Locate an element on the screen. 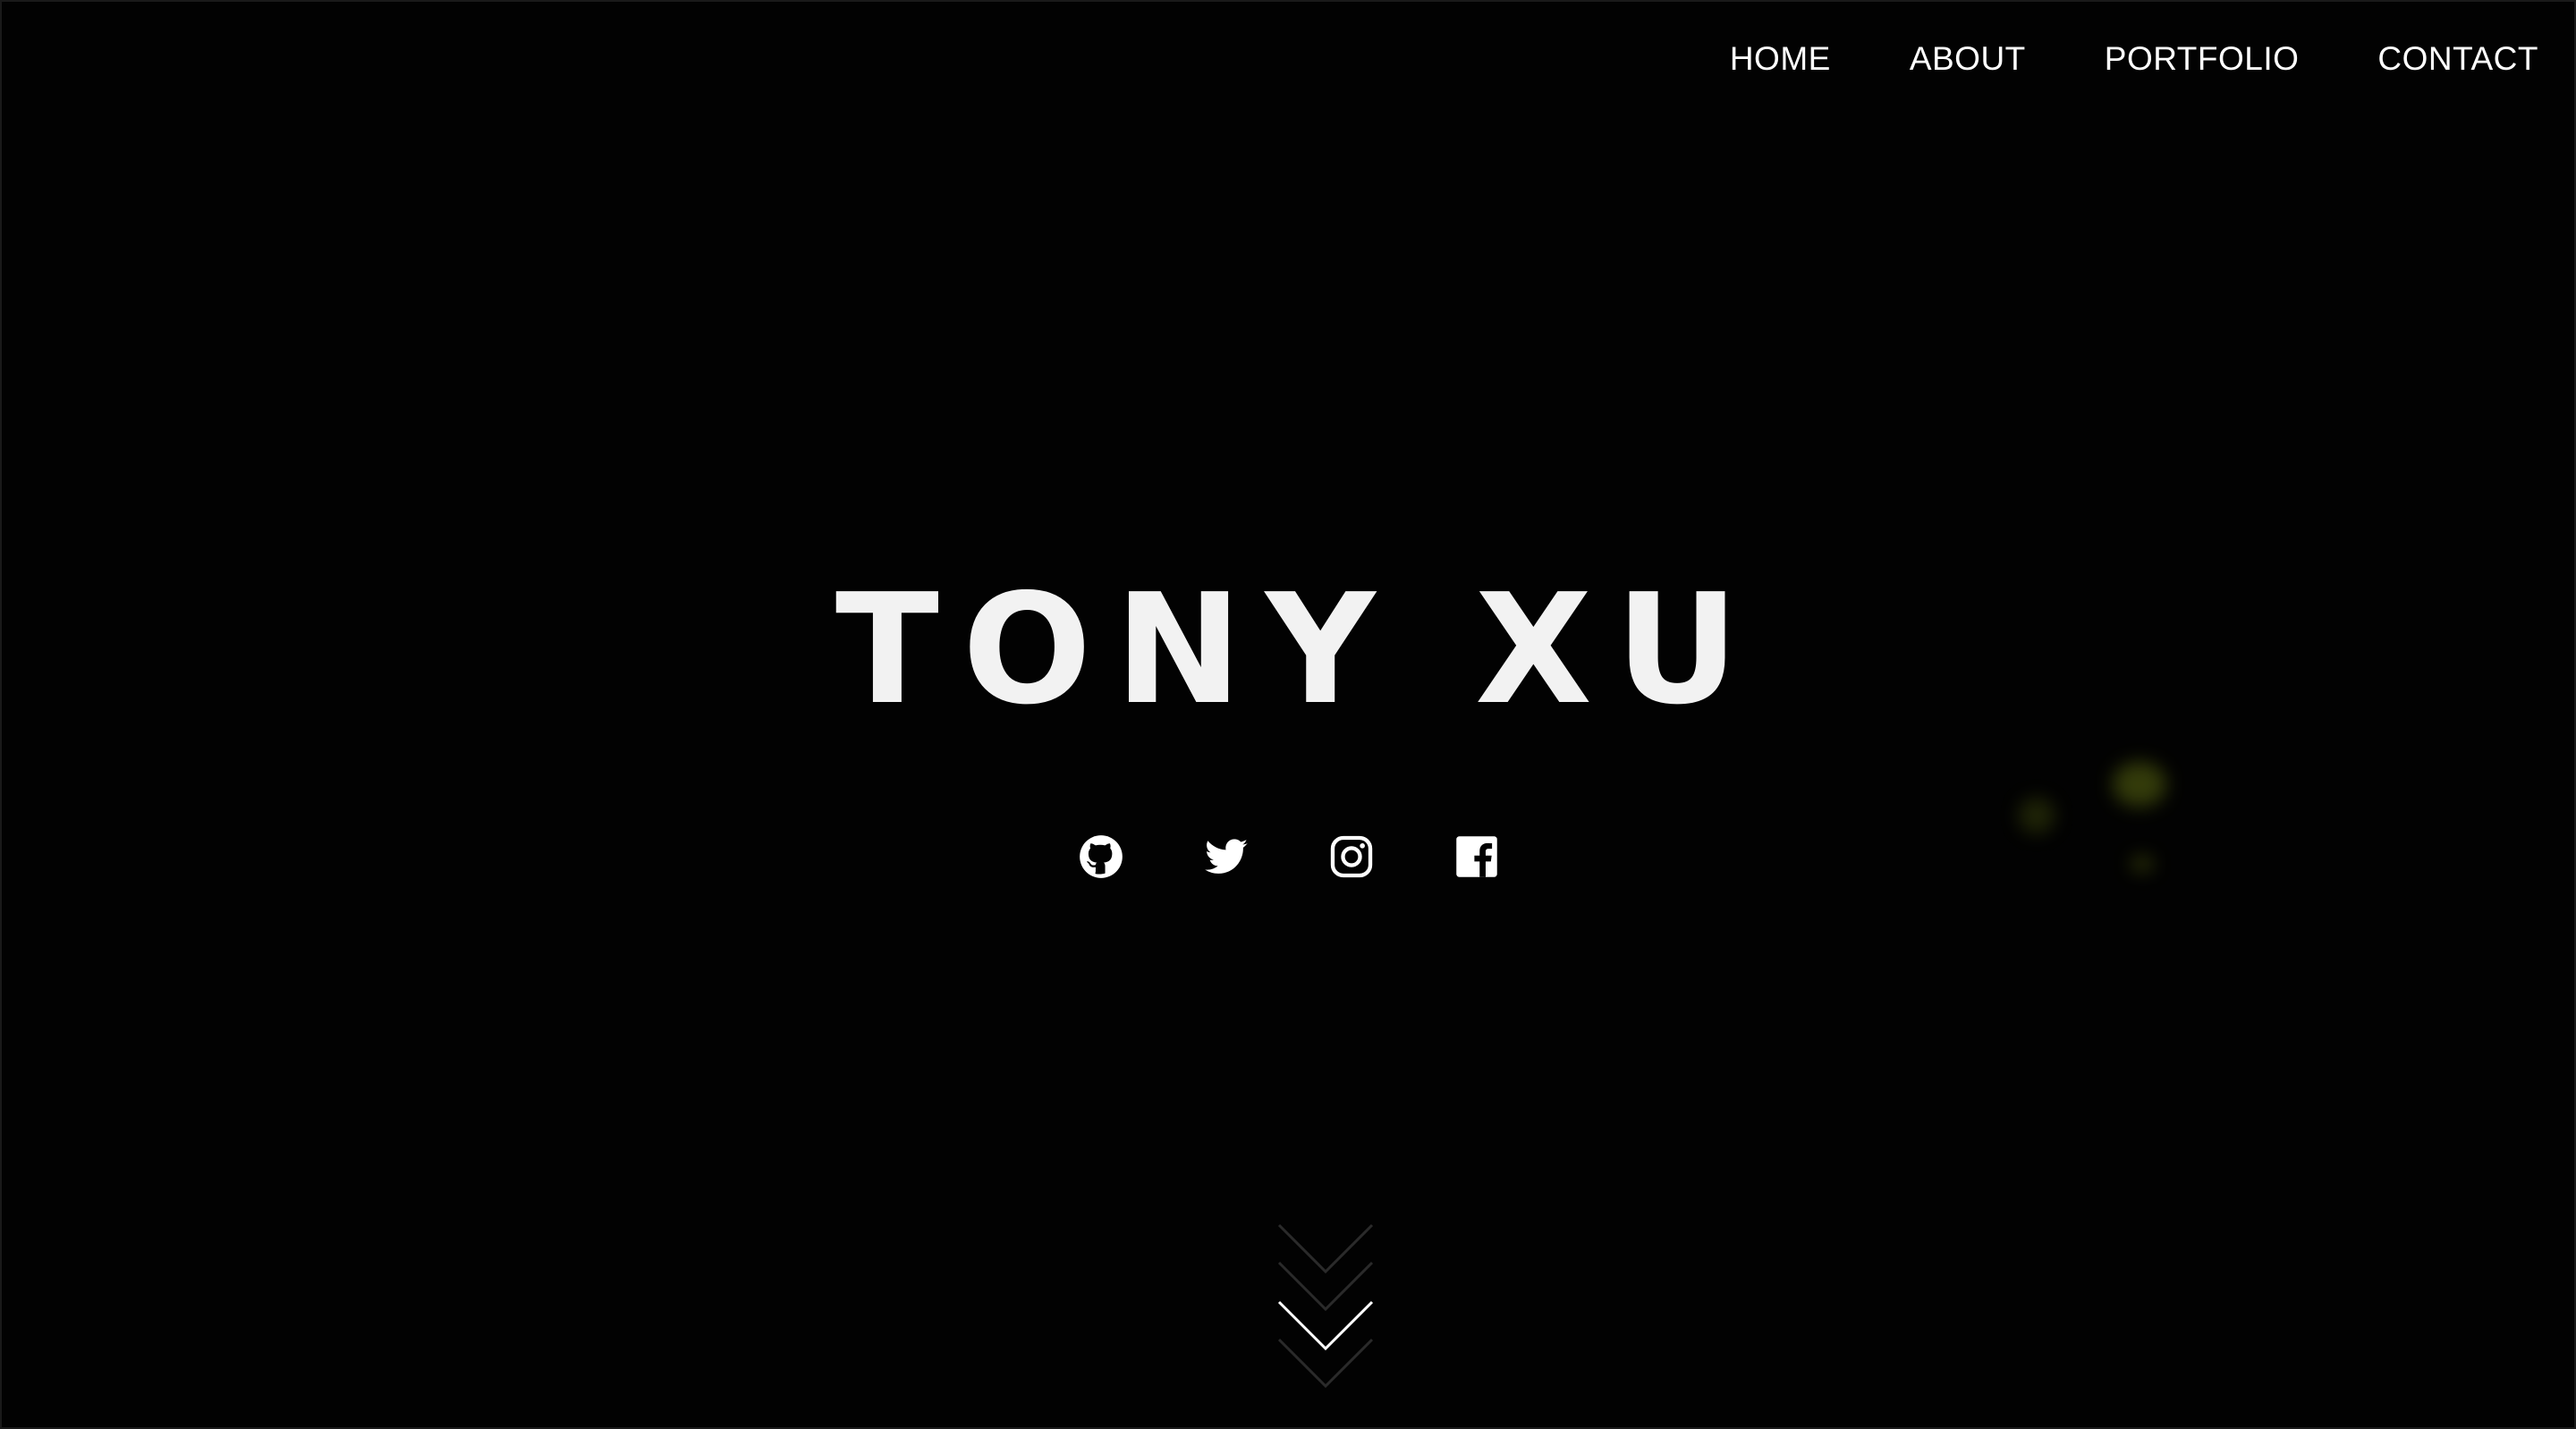 Image resolution: width=2576 pixels, height=1429 pixels. scroll-down-indicator is located at coordinates (1325, 1309).